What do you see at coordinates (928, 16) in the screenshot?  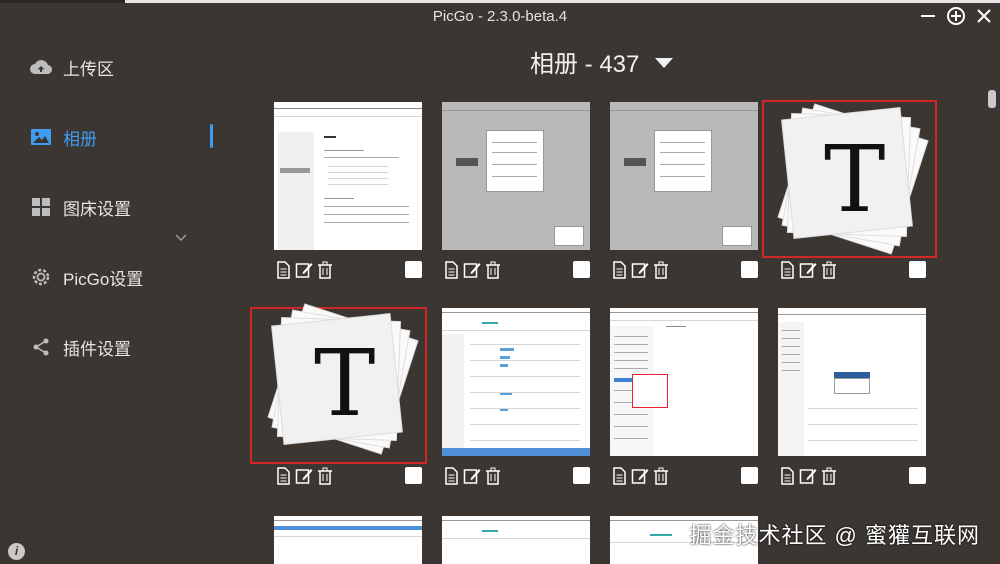 I see `minimize-icon` at bounding box center [928, 16].